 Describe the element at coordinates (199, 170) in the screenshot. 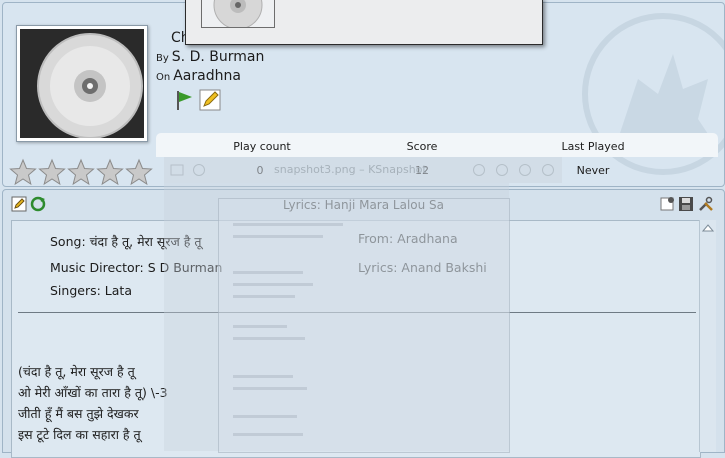

I see `ghost-pin-icon` at that location.